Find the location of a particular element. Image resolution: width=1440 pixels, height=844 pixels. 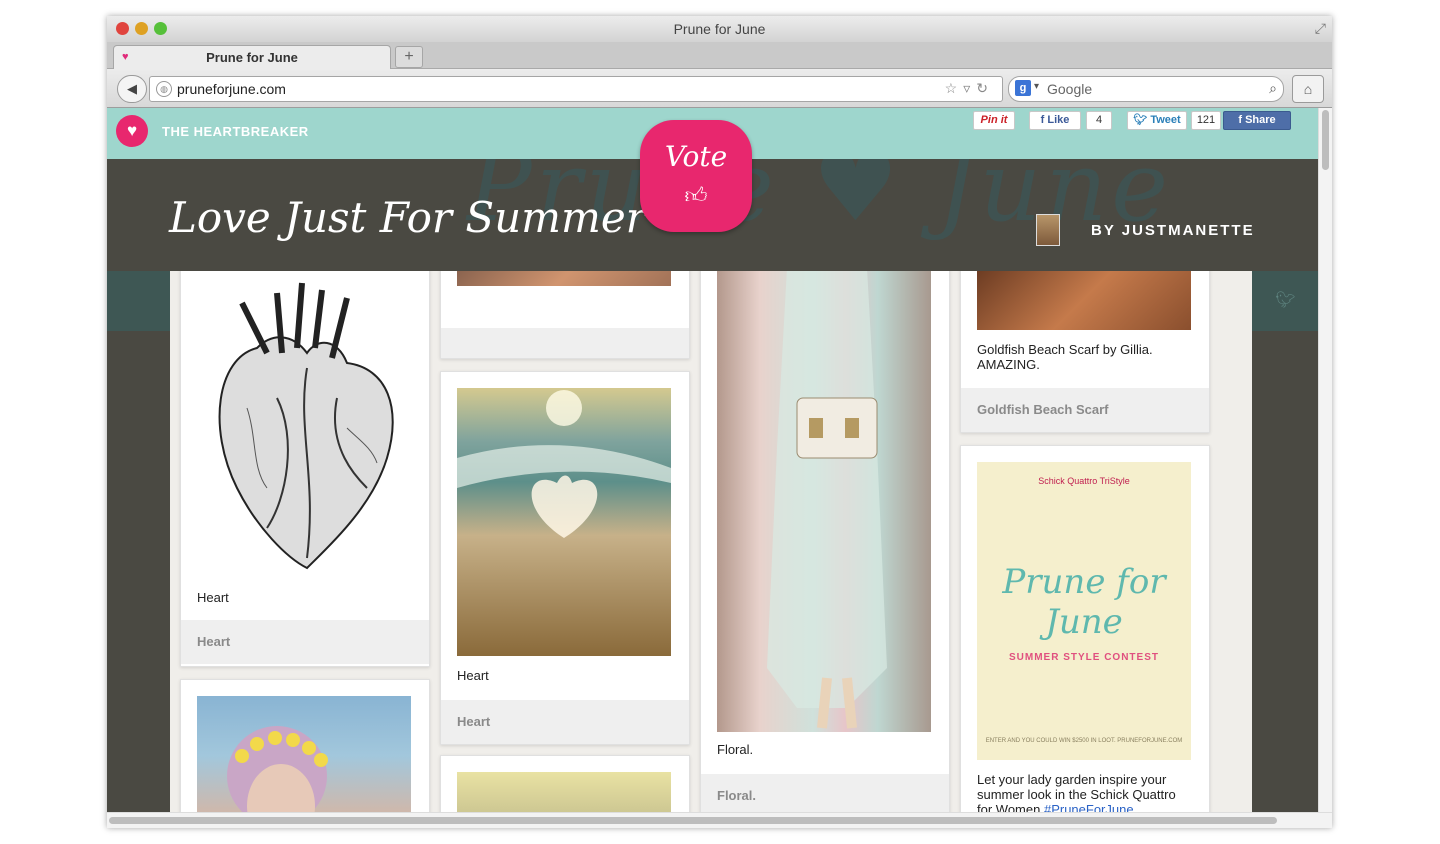

tab-label: Prune for June is located at coordinates (252, 57).